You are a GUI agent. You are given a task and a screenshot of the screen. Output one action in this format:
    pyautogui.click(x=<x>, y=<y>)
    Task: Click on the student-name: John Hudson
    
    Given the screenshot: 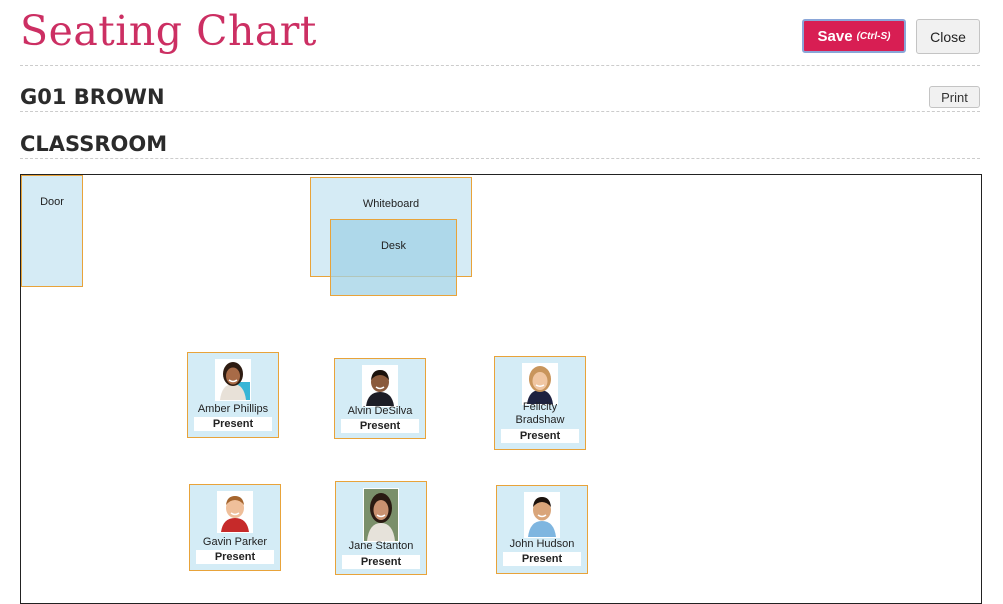 What is the action you would take?
    pyautogui.click(x=542, y=544)
    